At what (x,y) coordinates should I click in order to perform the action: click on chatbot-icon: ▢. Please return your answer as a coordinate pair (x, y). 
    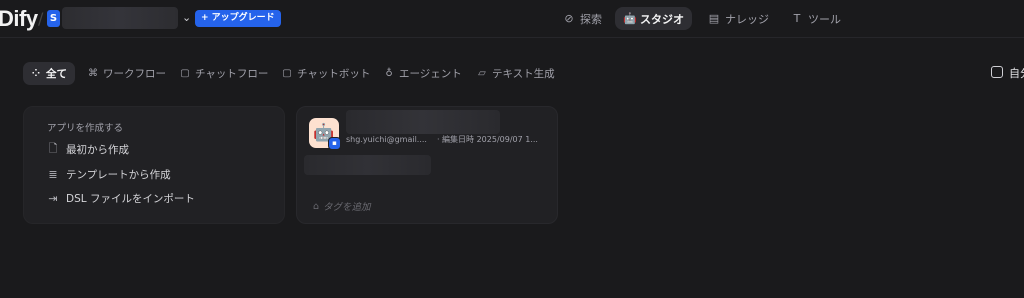
    Looking at the image, I should click on (287, 73).